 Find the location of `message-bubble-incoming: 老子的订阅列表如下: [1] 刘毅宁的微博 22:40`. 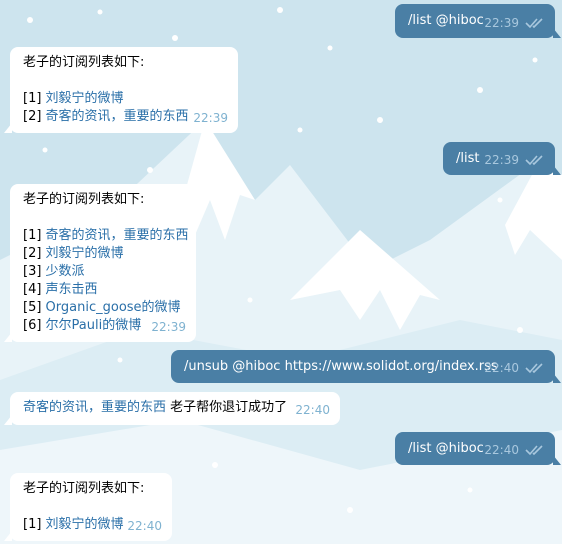

message-bubble-incoming: 老子的订阅列表如下: [1] 刘毅宁的微博 22:40 is located at coordinates (88, 507).